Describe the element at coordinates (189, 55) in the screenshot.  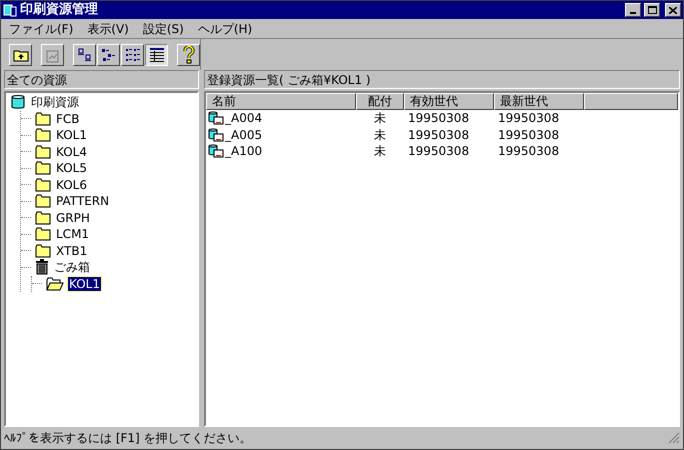
I see `help-icon` at that location.